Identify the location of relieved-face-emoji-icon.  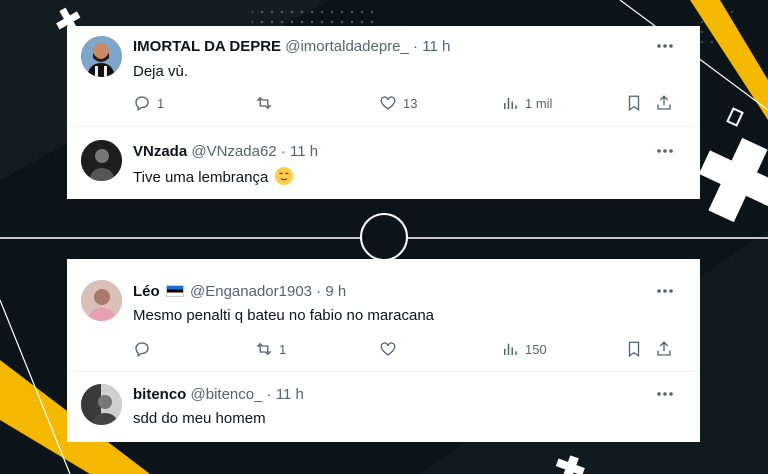
(283, 176).